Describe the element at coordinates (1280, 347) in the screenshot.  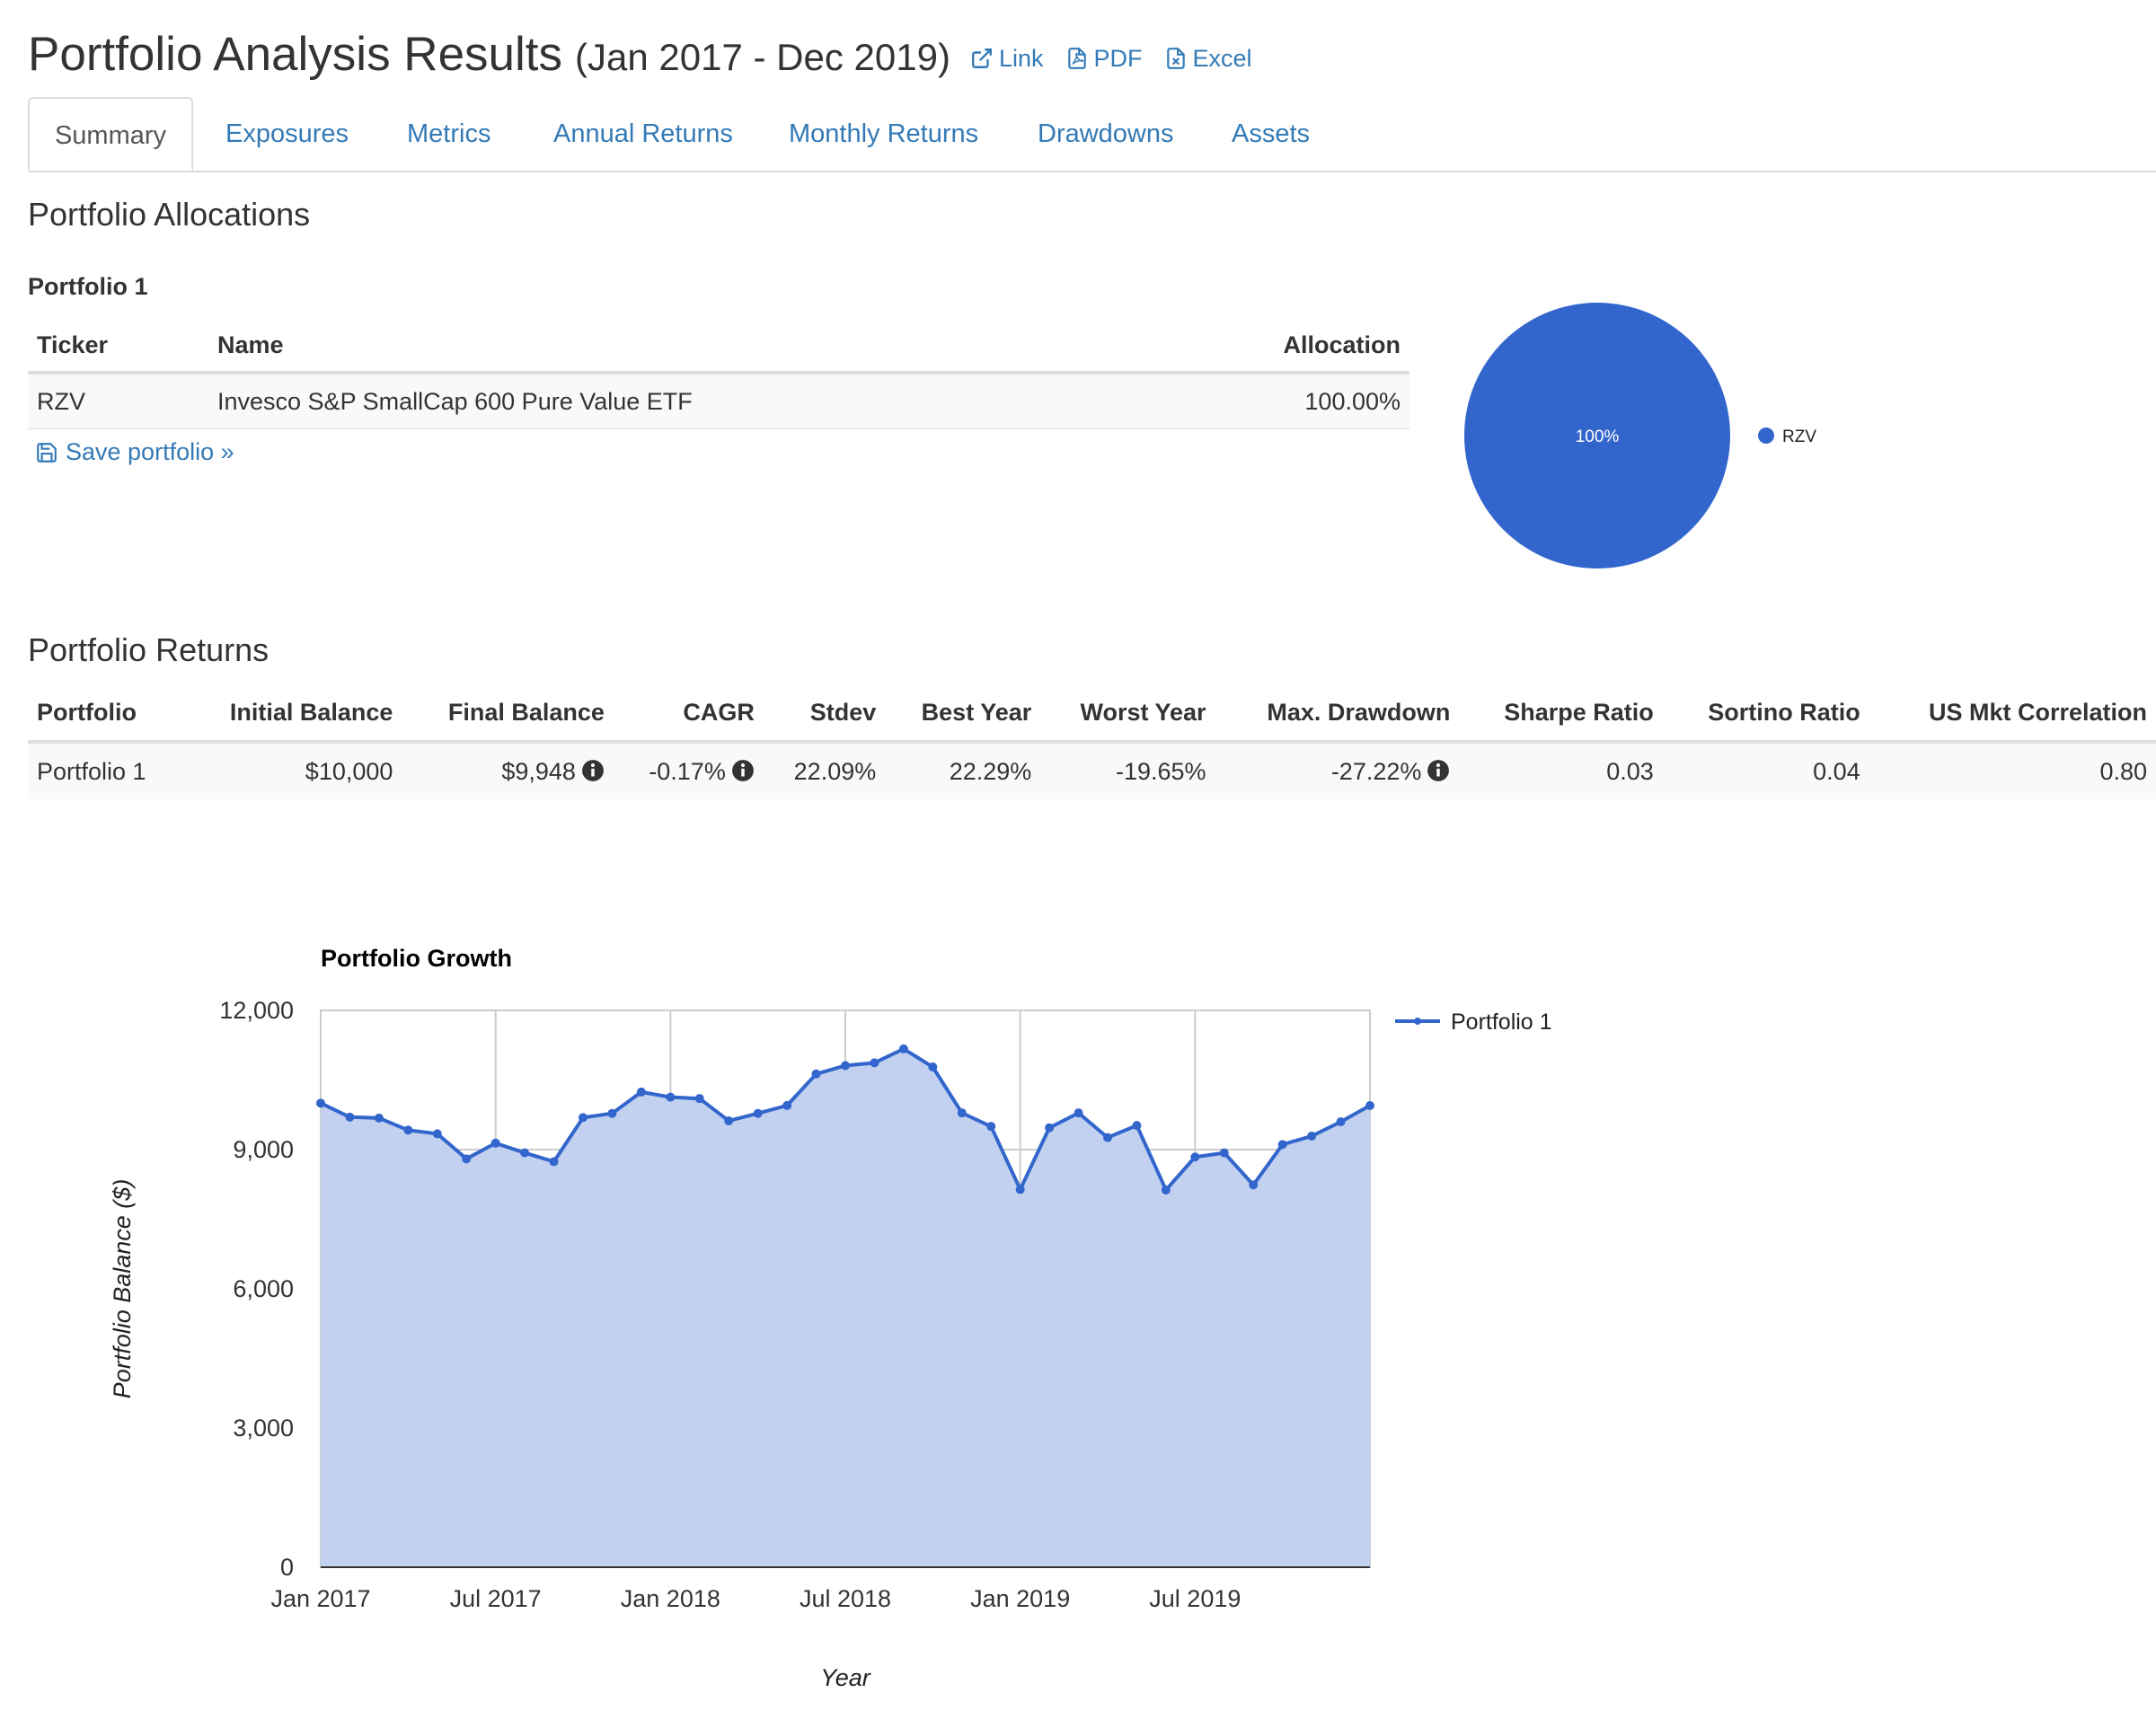
I see `column-header-allocation: Allocation` at that location.